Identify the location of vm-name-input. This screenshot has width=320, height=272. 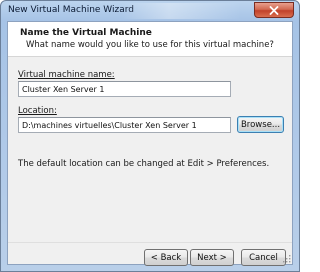
(124, 89).